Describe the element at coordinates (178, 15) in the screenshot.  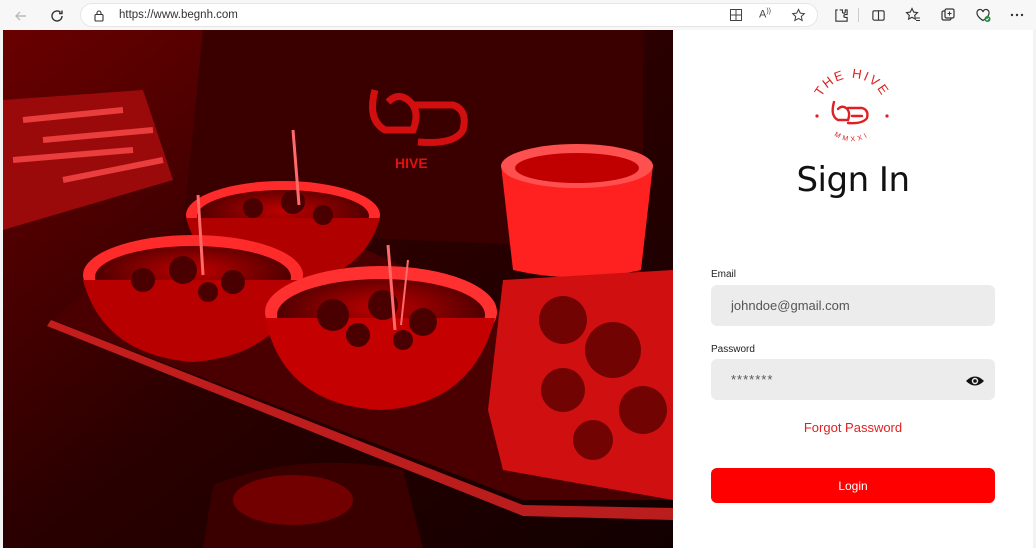
I see `url-text: https://www.begnh.com` at that location.